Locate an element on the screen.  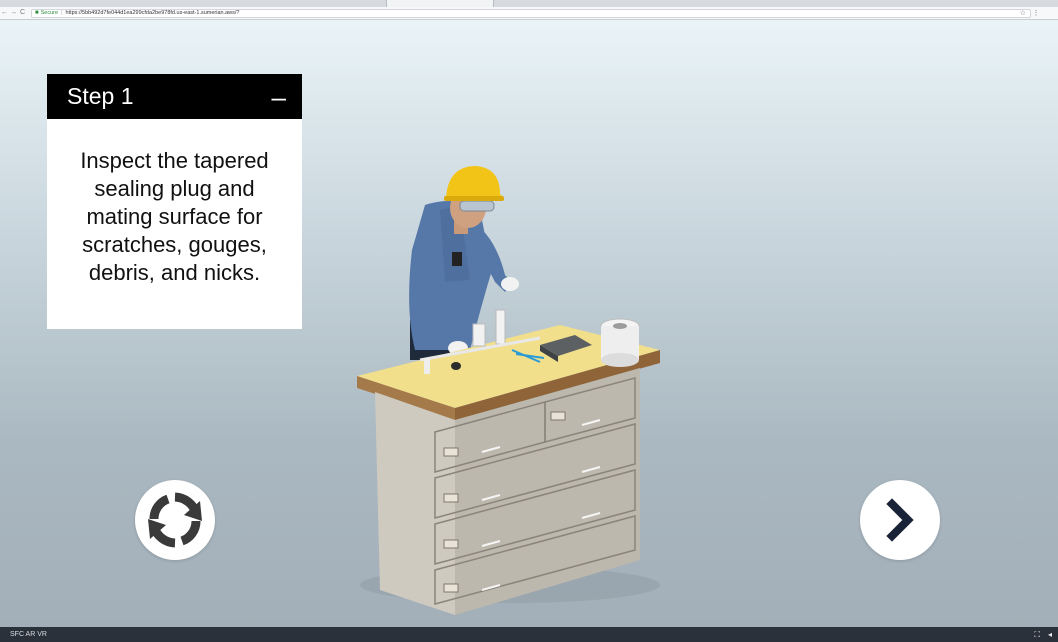
restart-button is located at coordinates (175, 520).